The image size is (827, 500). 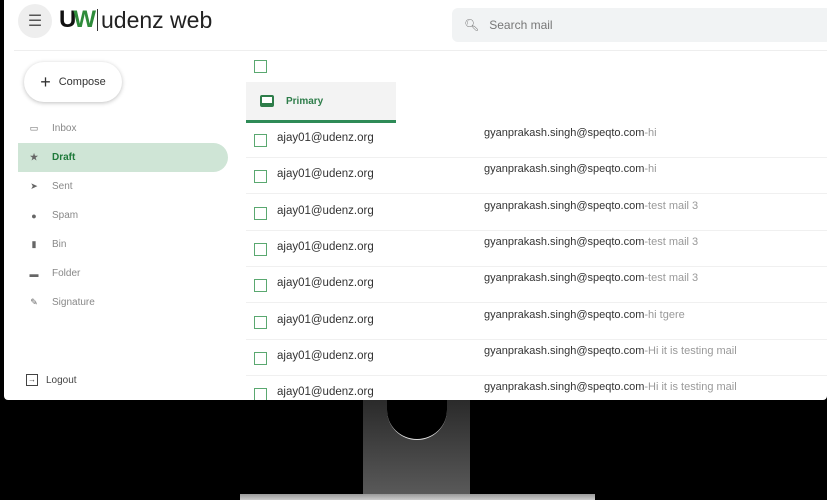 I want to click on sidebar-item-label: Inbox, so click(x=64, y=128).